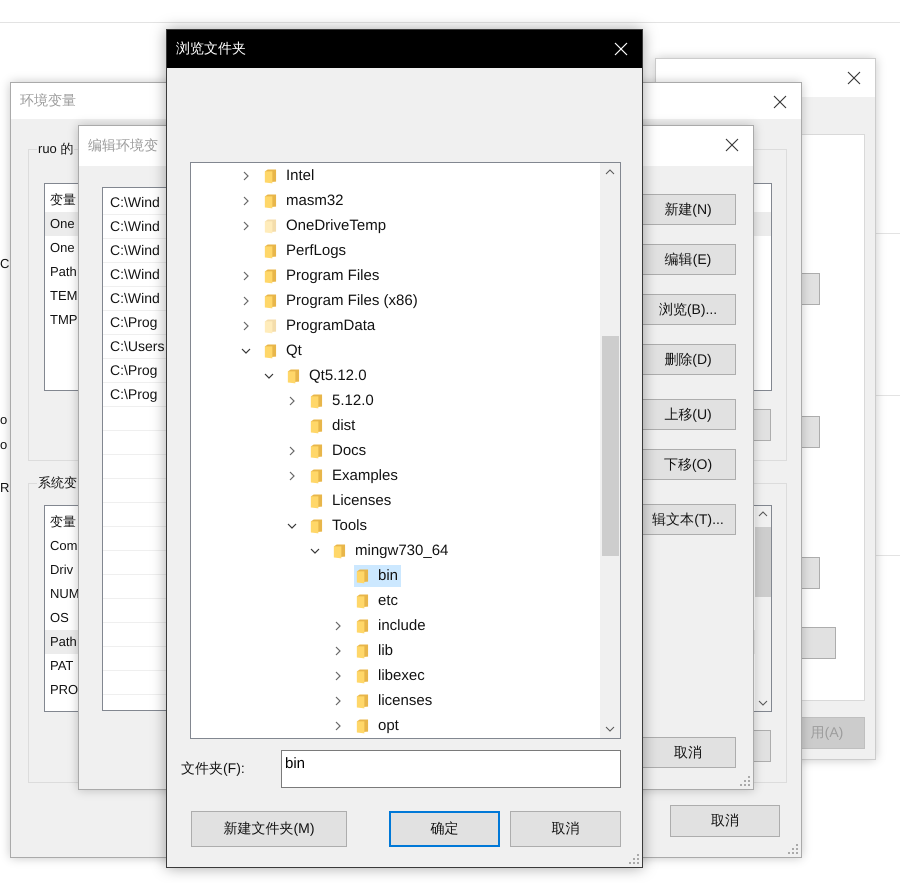  What do you see at coordinates (688, 464) in the screenshot?
I see `action-button: 下移(O)` at bounding box center [688, 464].